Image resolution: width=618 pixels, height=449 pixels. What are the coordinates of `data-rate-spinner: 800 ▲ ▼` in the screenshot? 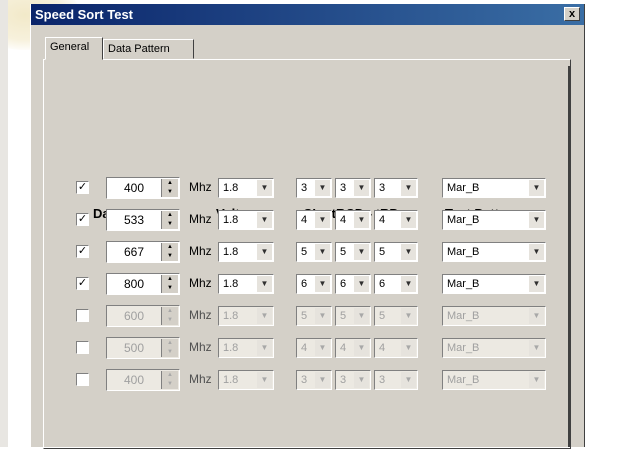 It's located at (143, 284).